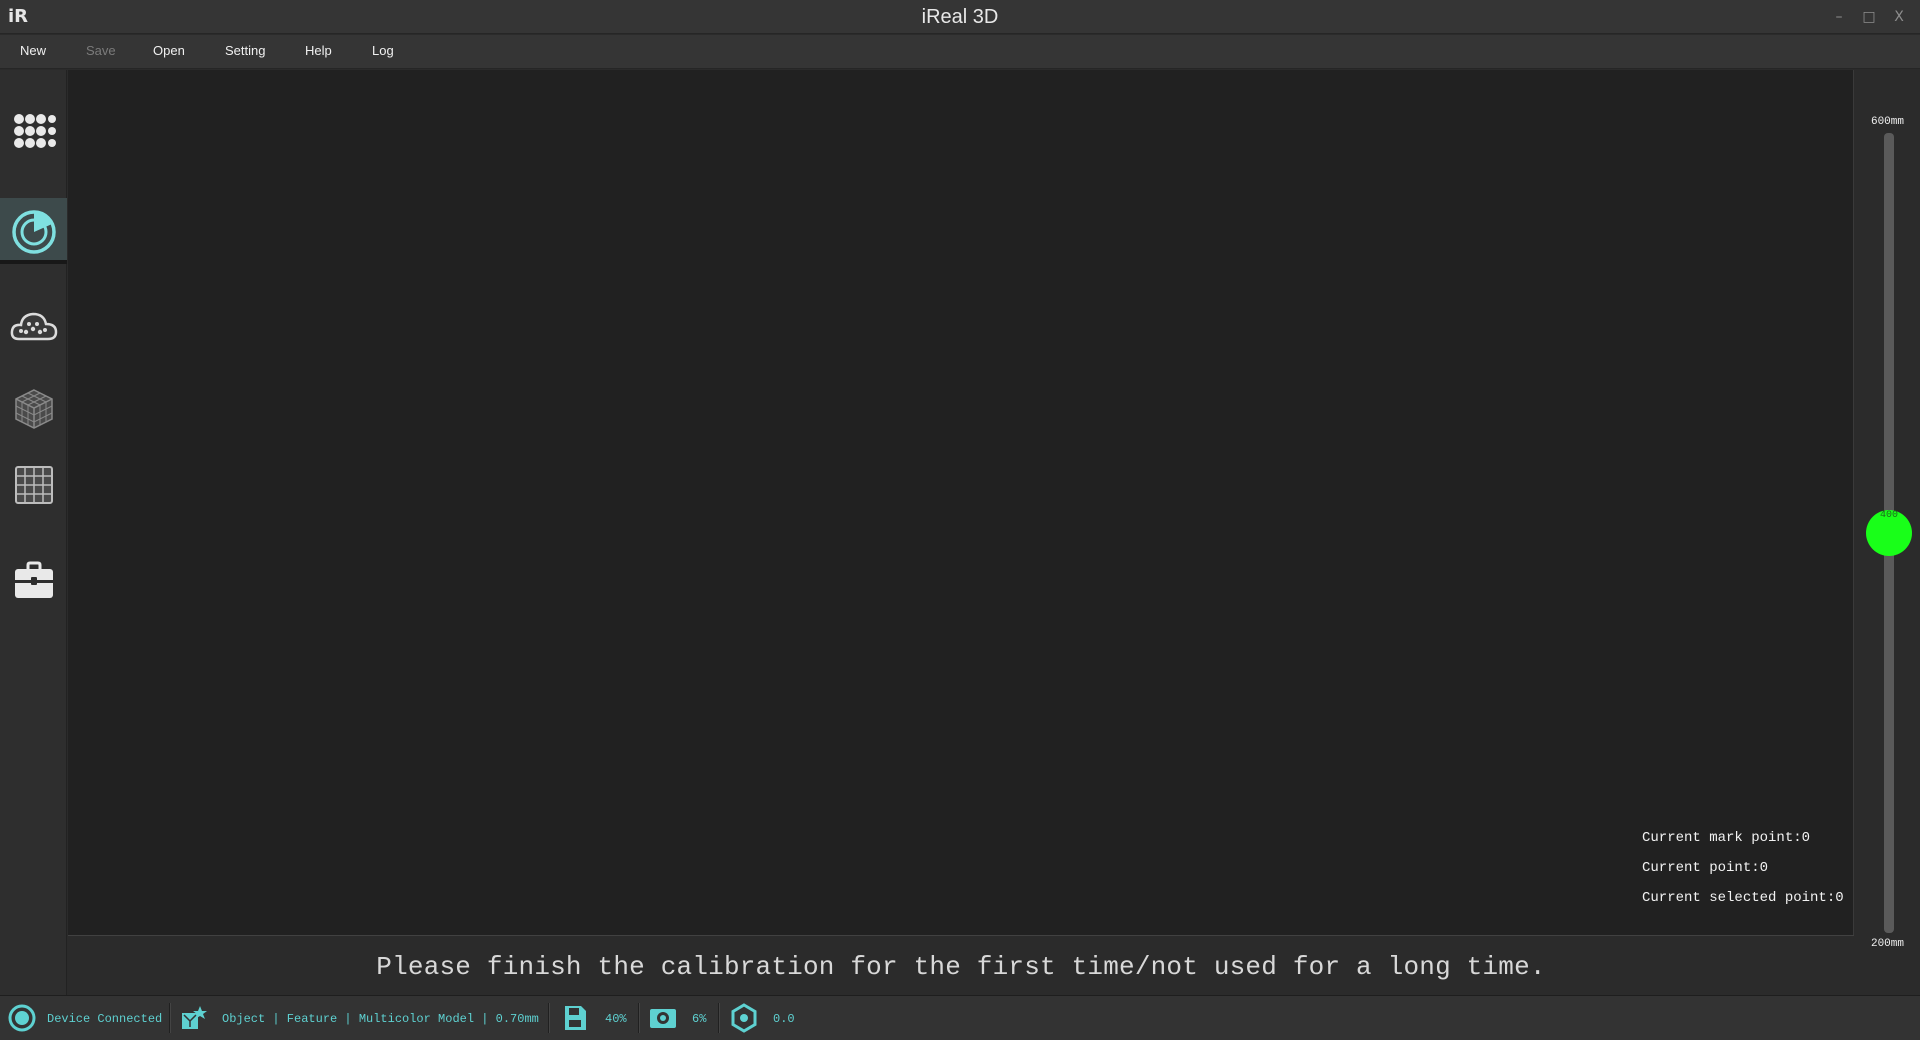 The height and width of the screenshot is (1040, 1920). I want to click on menu-log: Log, so click(383, 50).